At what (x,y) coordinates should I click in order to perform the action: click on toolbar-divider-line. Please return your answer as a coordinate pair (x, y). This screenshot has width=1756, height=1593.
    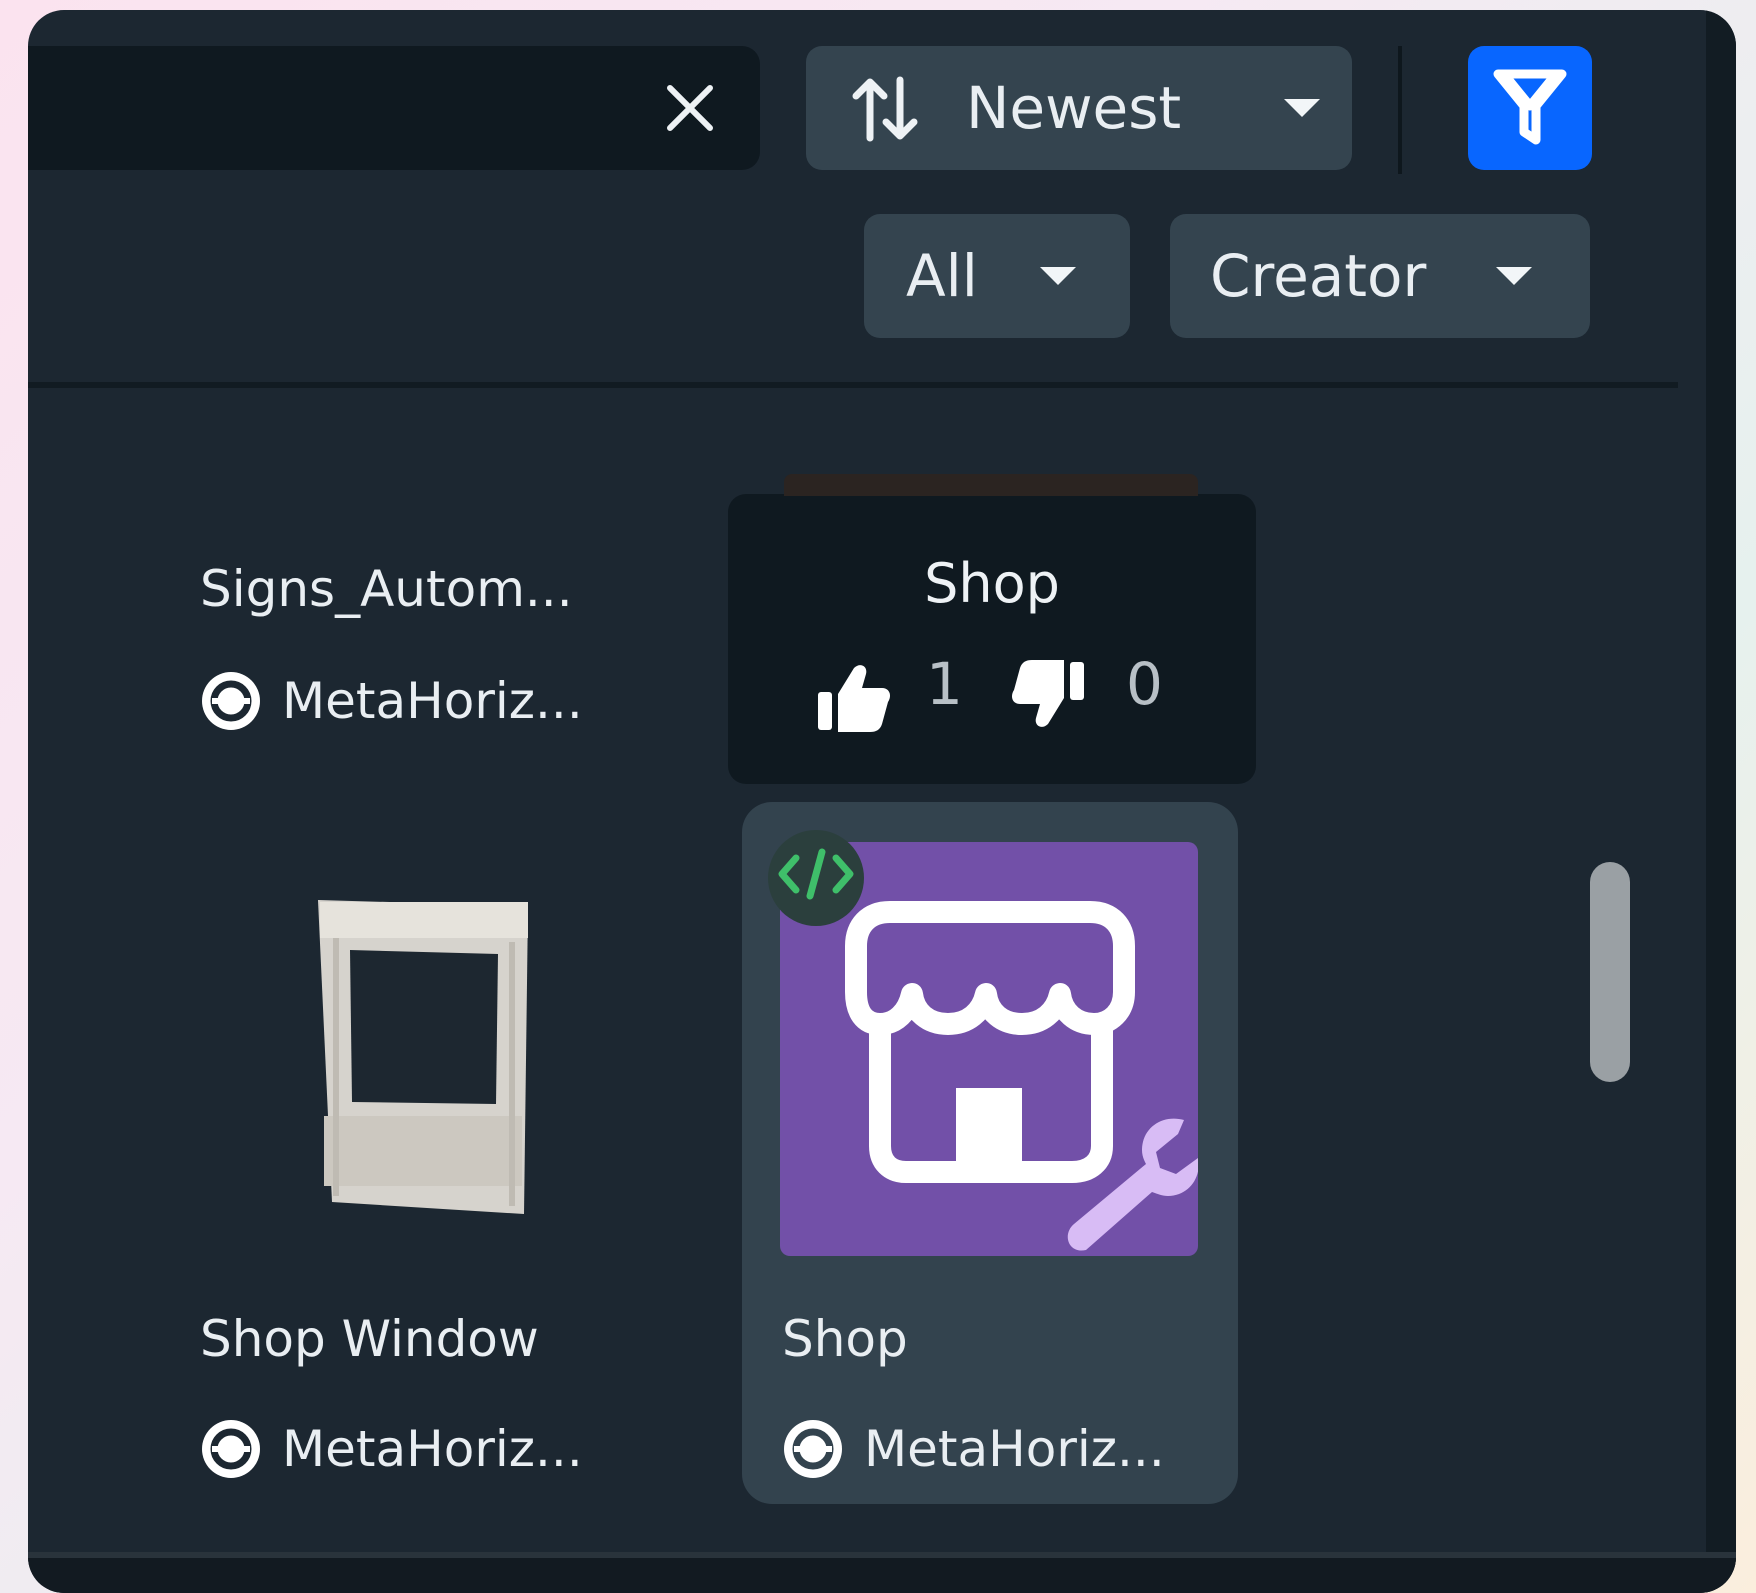
    Looking at the image, I should click on (853, 385).